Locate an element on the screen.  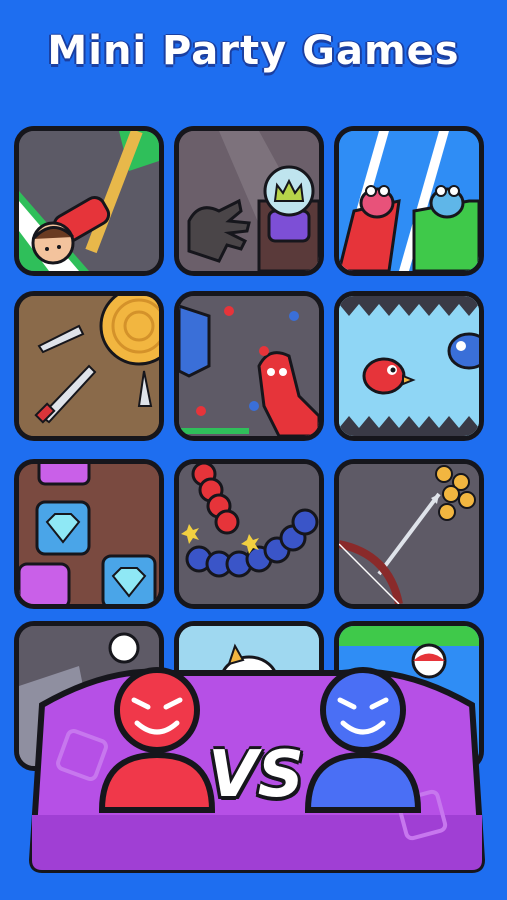
game-tile-frog-race is located at coordinates (409, 201).